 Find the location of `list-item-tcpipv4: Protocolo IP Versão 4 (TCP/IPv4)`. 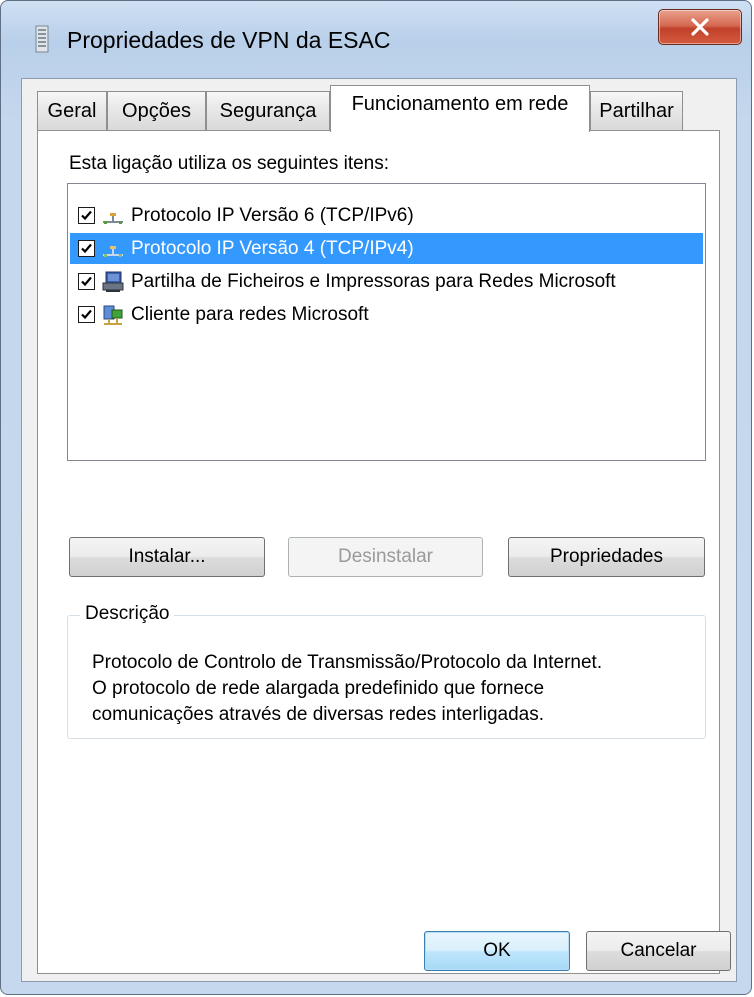

list-item-tcpipv4: Protocolo IP Versão 4 (TCP/IPv4) is located at coordinates (386, 248).